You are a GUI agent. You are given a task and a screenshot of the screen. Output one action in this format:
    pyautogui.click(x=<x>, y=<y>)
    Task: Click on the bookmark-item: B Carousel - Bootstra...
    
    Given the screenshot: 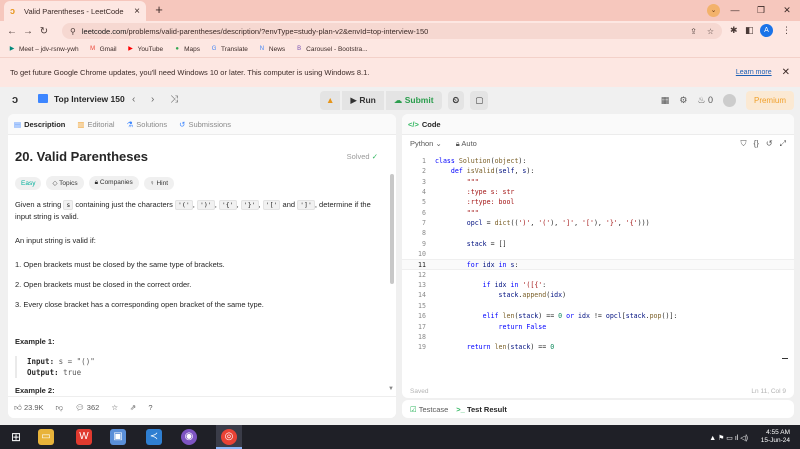 What is the action you would take?
    pyautogui.click(x=331, y=49)
    